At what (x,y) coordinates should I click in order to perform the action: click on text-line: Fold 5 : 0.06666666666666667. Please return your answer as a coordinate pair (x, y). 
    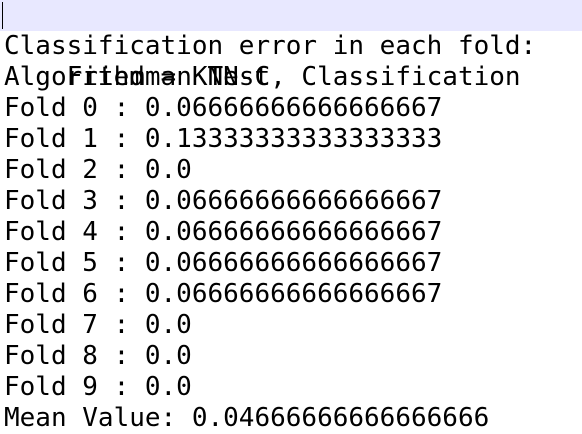
    Looking at the image, I should click on (223, 263).